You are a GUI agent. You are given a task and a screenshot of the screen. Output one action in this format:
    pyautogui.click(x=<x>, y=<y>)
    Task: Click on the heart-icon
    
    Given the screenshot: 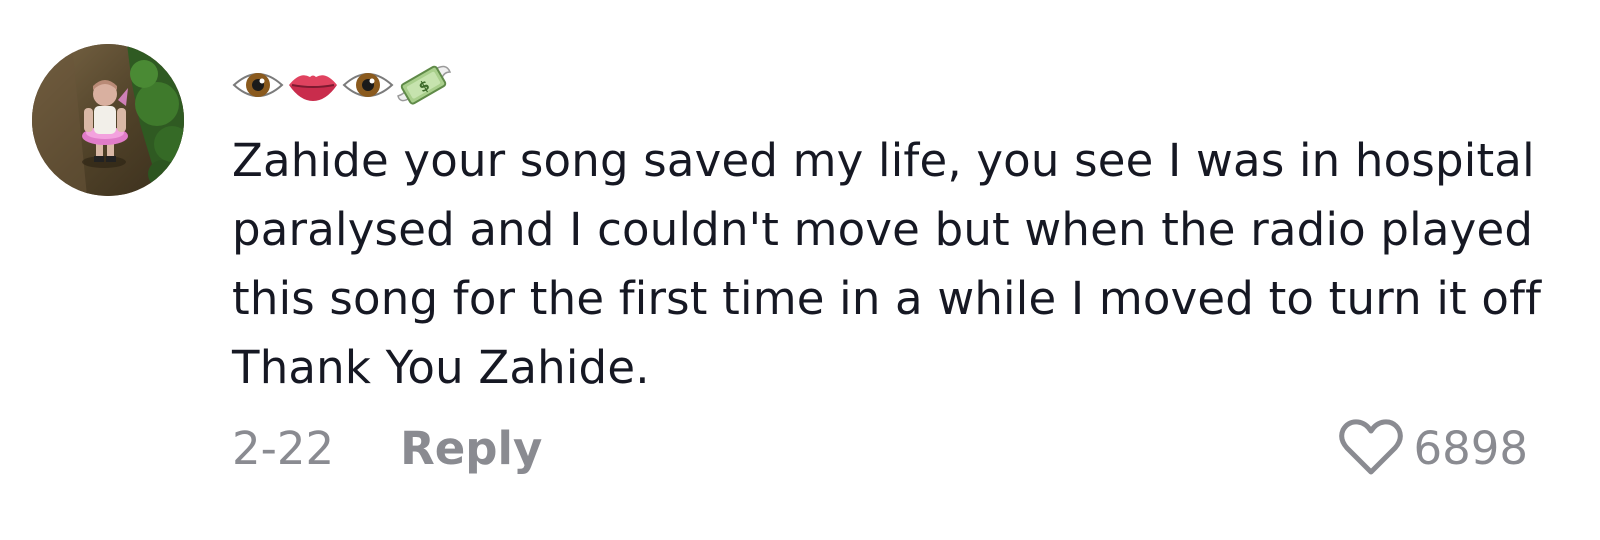 What is the action you would take?
    pyautogui.click(x=1371, y=448)
    